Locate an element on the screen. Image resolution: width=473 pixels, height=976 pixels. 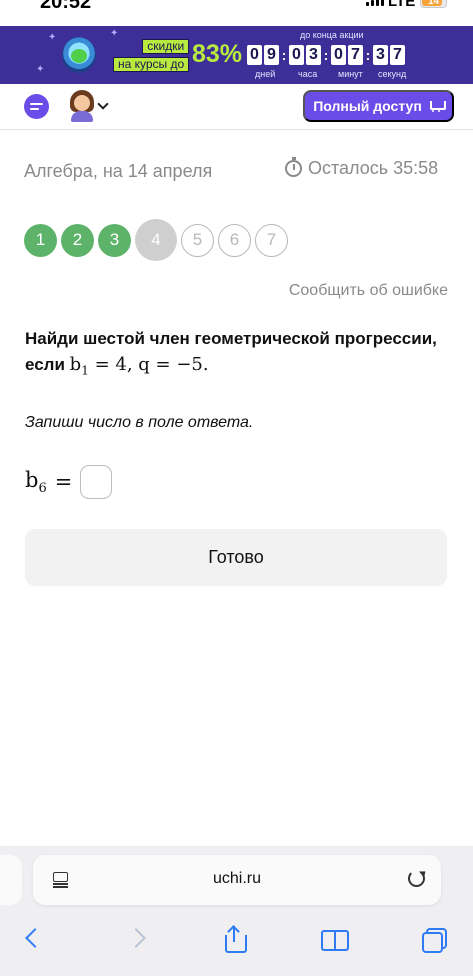
network-type: LTE is located at coordinates (402, 5).